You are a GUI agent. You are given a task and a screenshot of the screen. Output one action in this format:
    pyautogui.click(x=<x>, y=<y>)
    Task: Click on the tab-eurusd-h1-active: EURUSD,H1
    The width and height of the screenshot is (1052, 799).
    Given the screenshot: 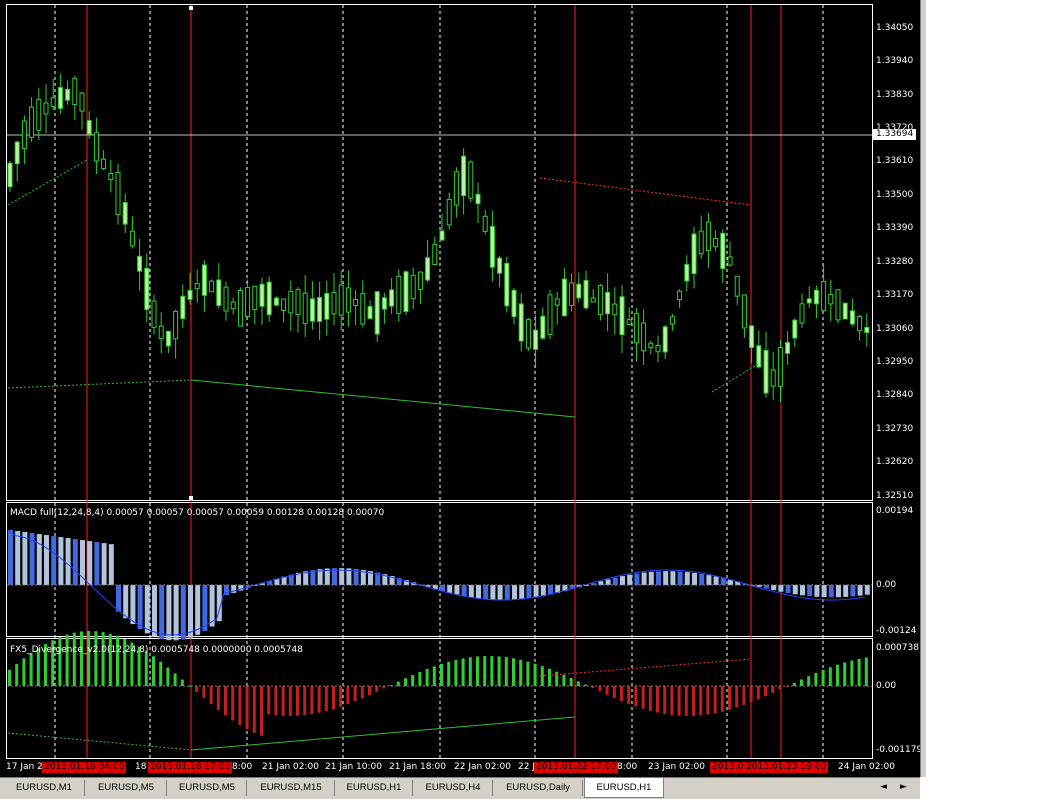 What is the action you would take?
    pyautogui.click(x=624, y=788)
    